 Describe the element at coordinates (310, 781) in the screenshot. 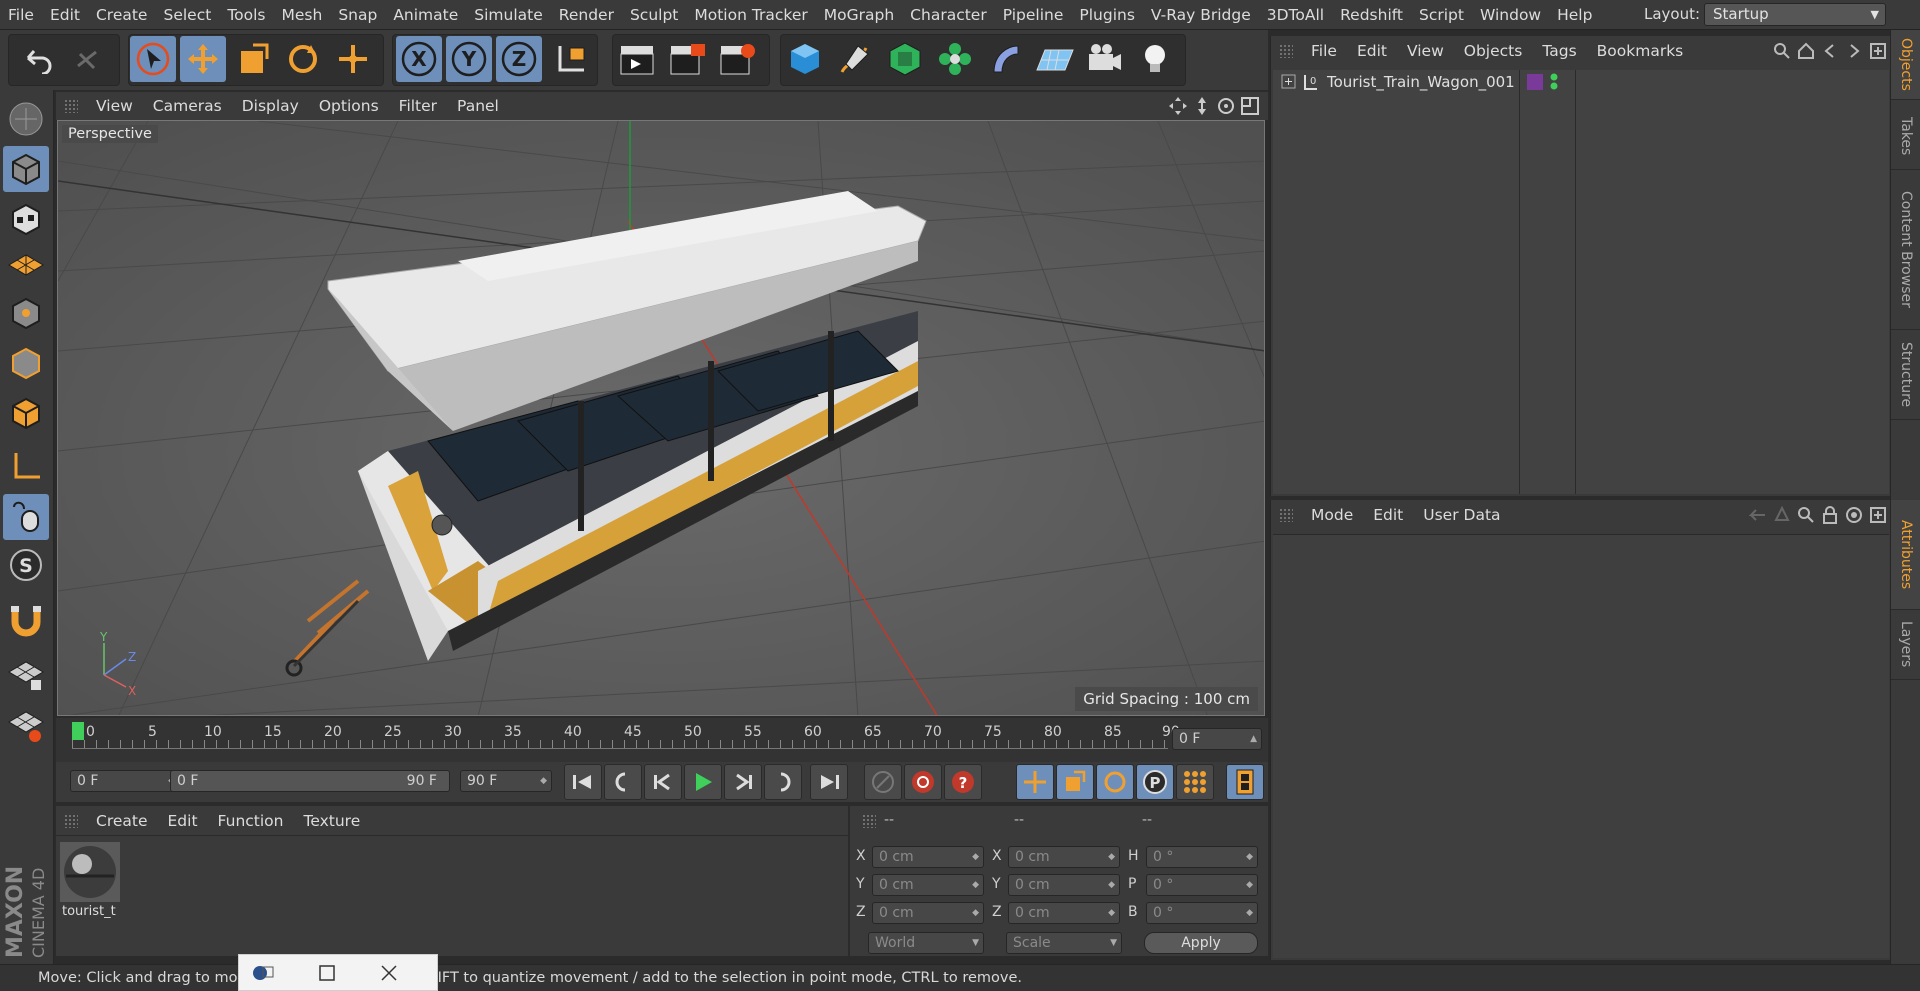

I see `range-slider: 0 F 90 F` at that location.